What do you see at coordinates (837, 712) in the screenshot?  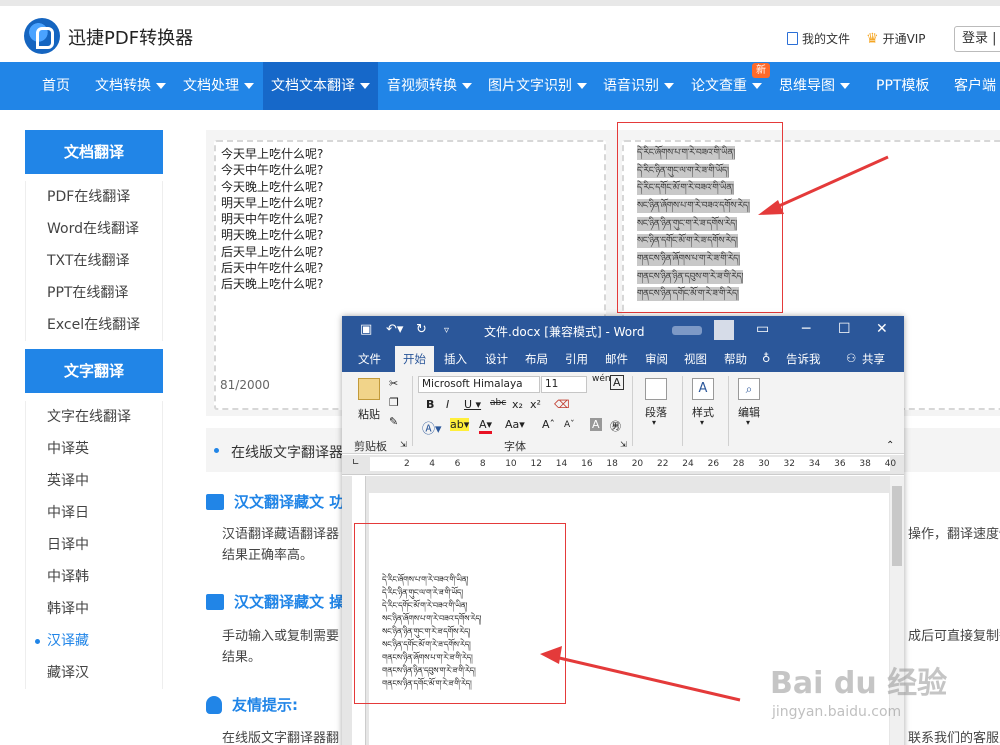 I see `watermark-url: jingyan.baidu.com` at bounding box center [837, 712].